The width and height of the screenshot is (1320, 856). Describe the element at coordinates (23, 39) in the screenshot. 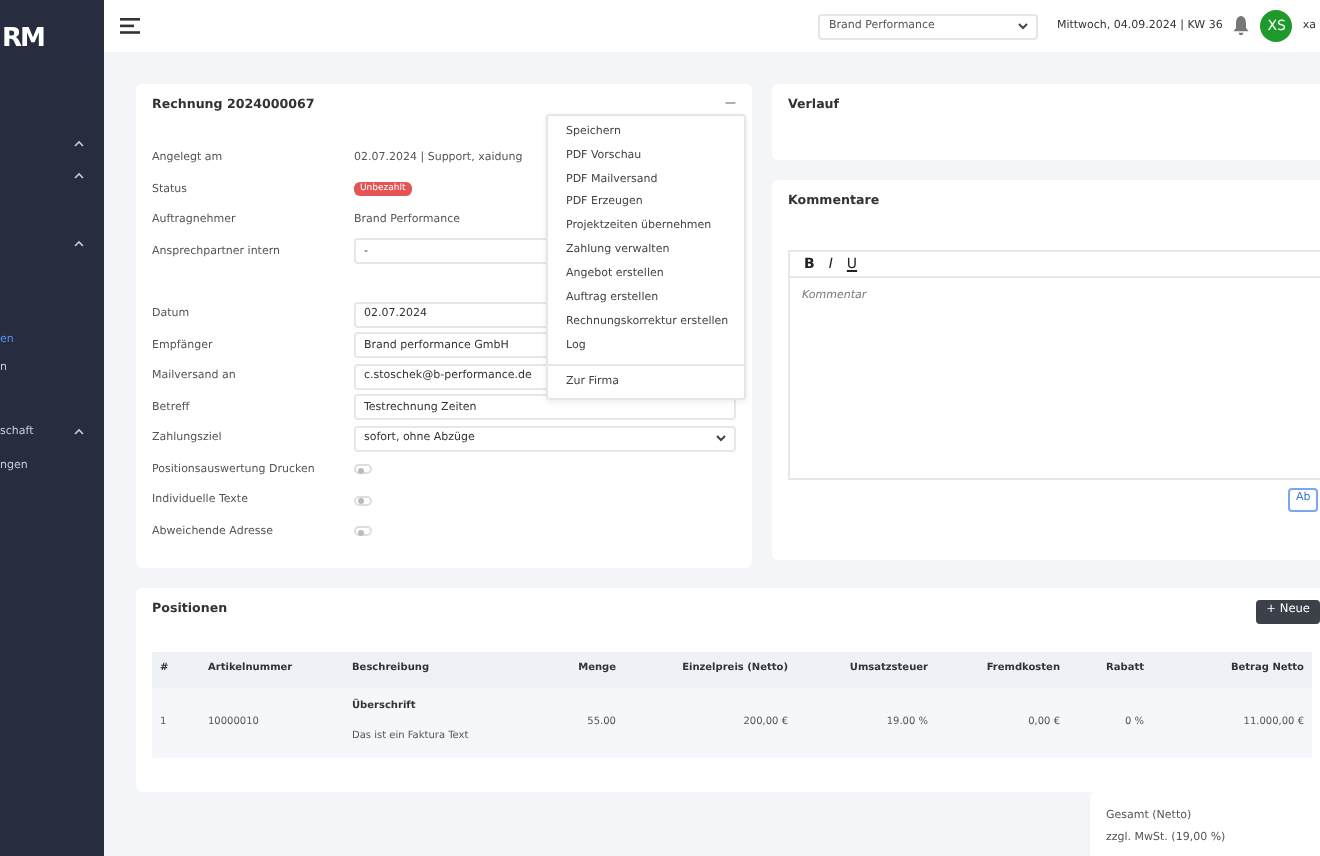

I see `logo-text: RM` at that location.